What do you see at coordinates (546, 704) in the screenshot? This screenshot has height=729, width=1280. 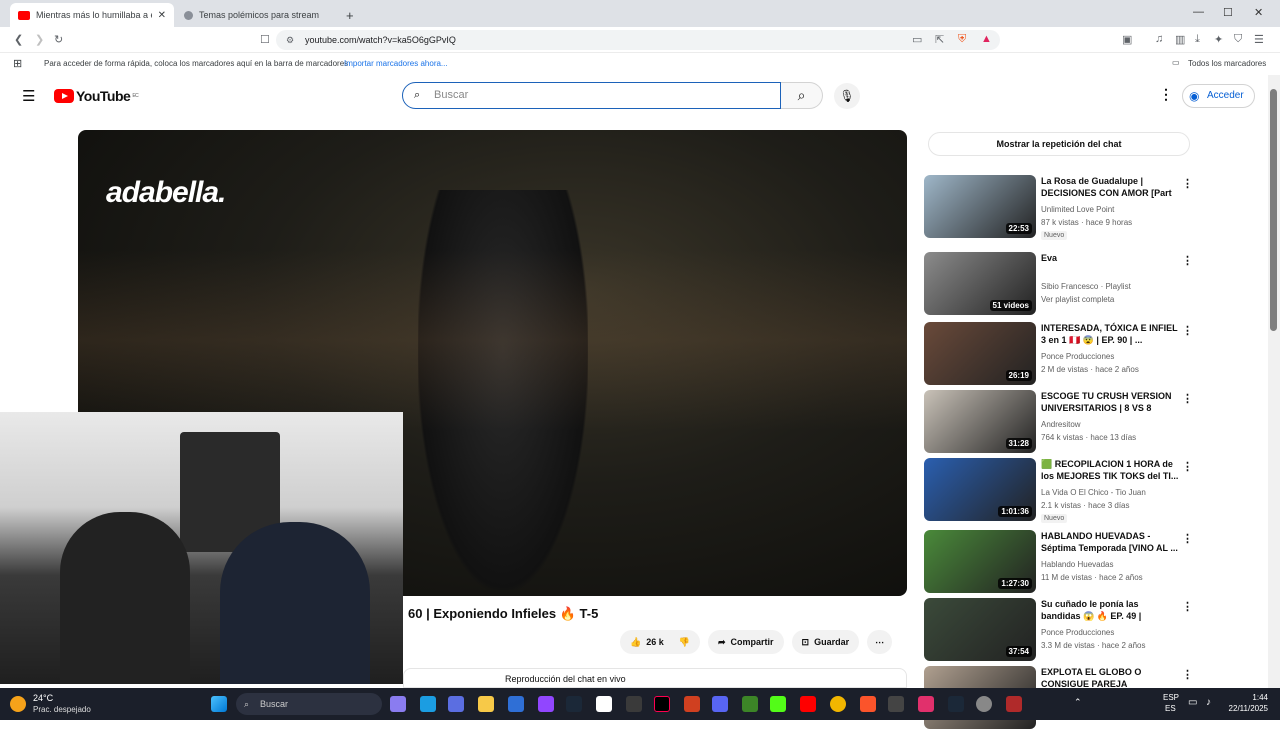 I see `twitch-icon` at bounding box center [546, 704].